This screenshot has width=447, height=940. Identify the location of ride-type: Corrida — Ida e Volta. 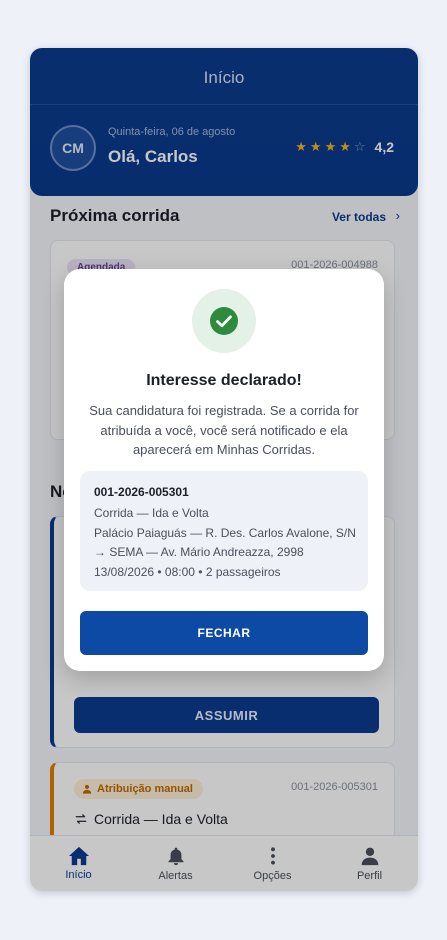
(151, 513).